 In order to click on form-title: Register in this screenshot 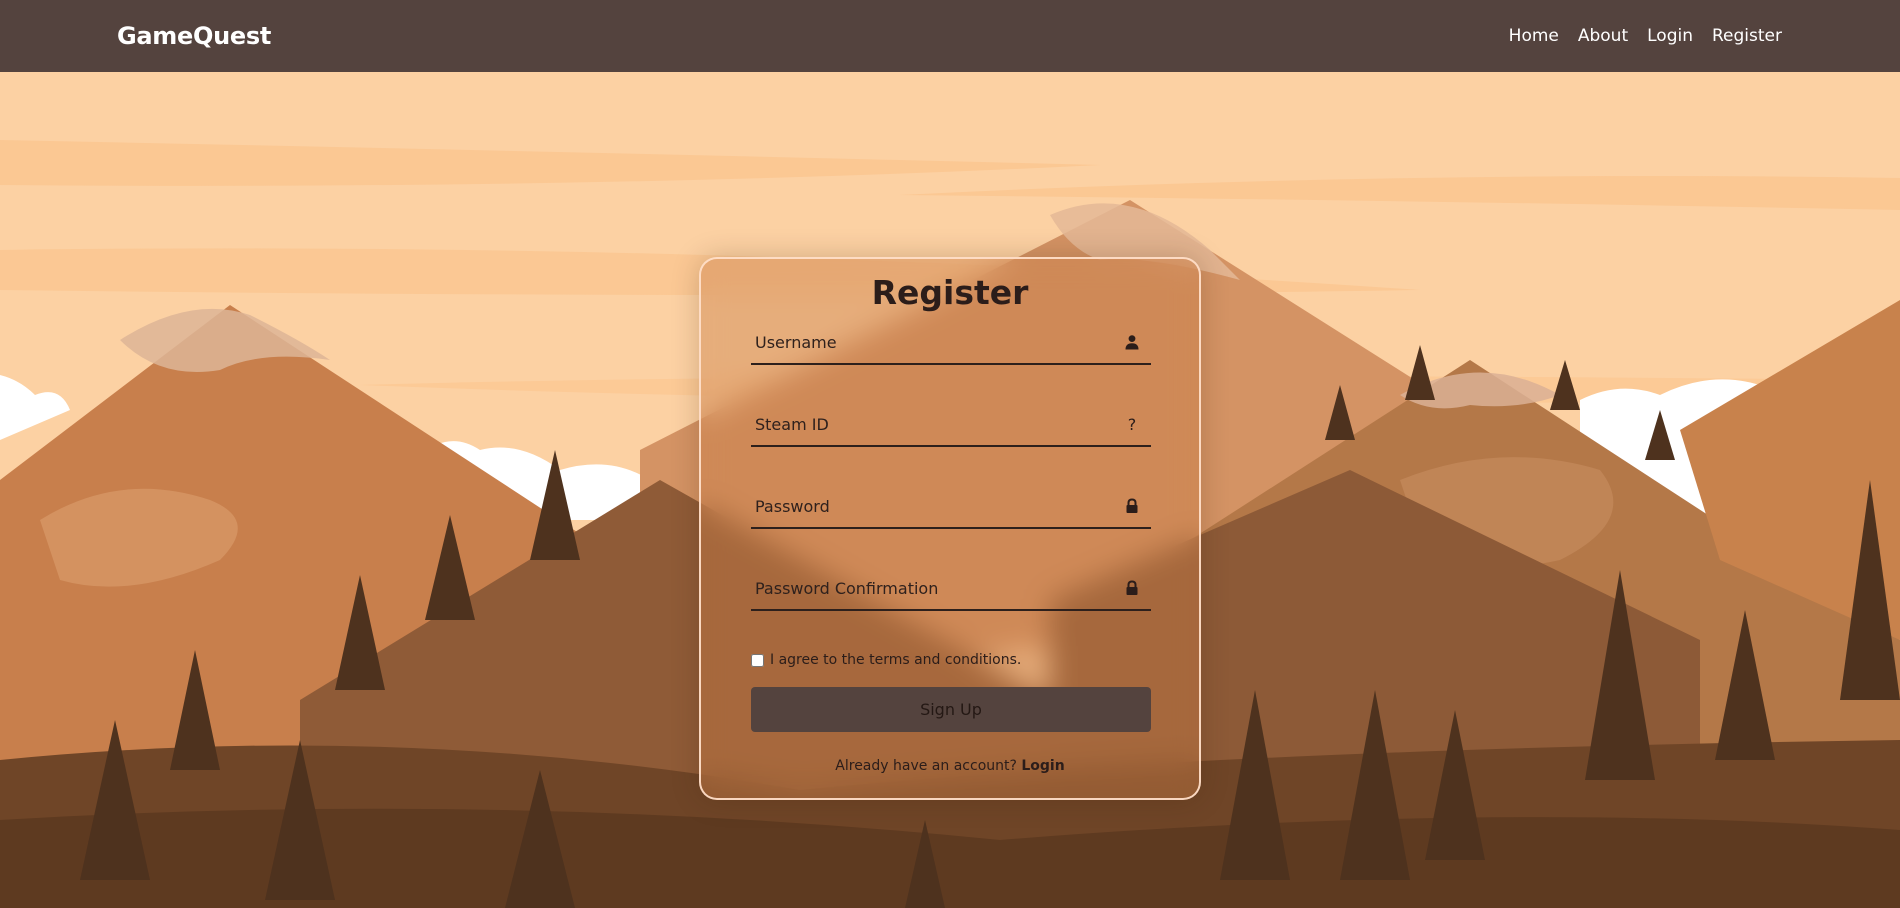, I will do `click(950, 292)`.